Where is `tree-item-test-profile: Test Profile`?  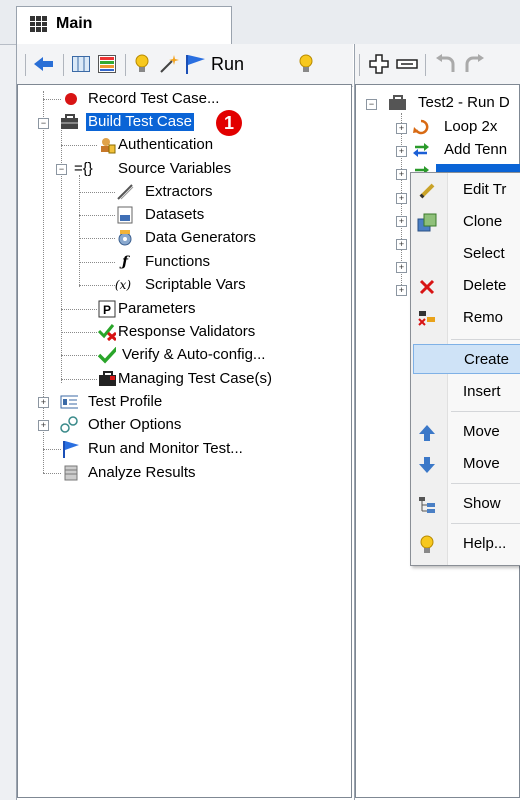 tree-item-test-profile: Test Profile is located at coordinates (125, 402).